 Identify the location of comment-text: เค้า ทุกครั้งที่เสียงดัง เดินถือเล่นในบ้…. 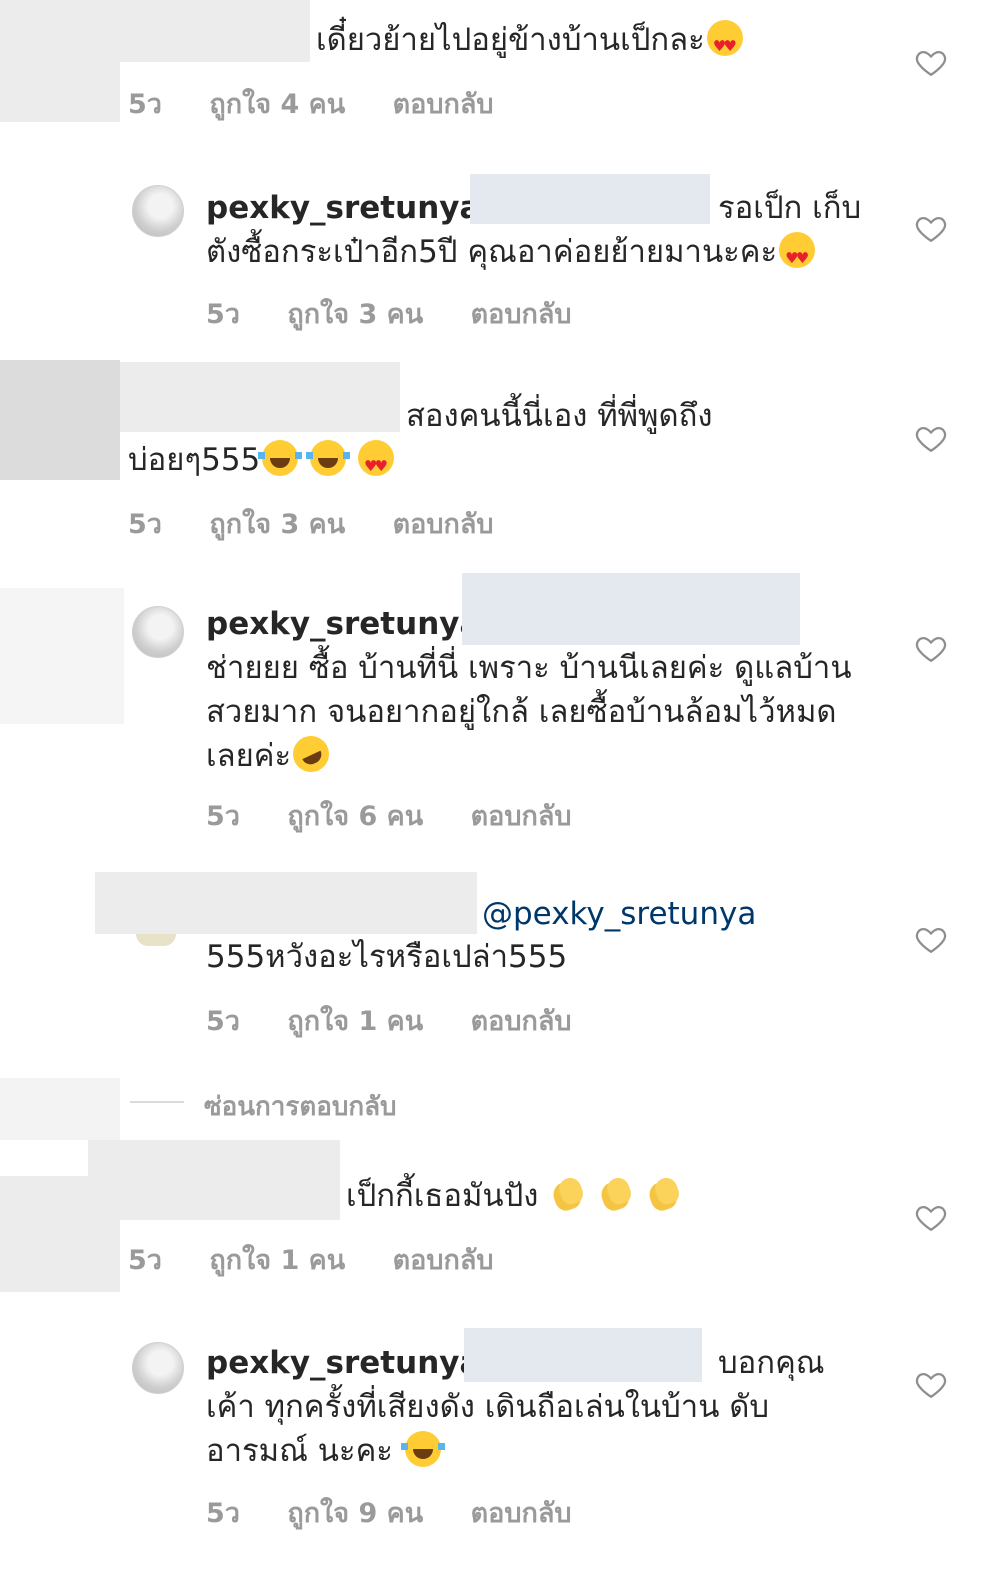
(488, 1407).